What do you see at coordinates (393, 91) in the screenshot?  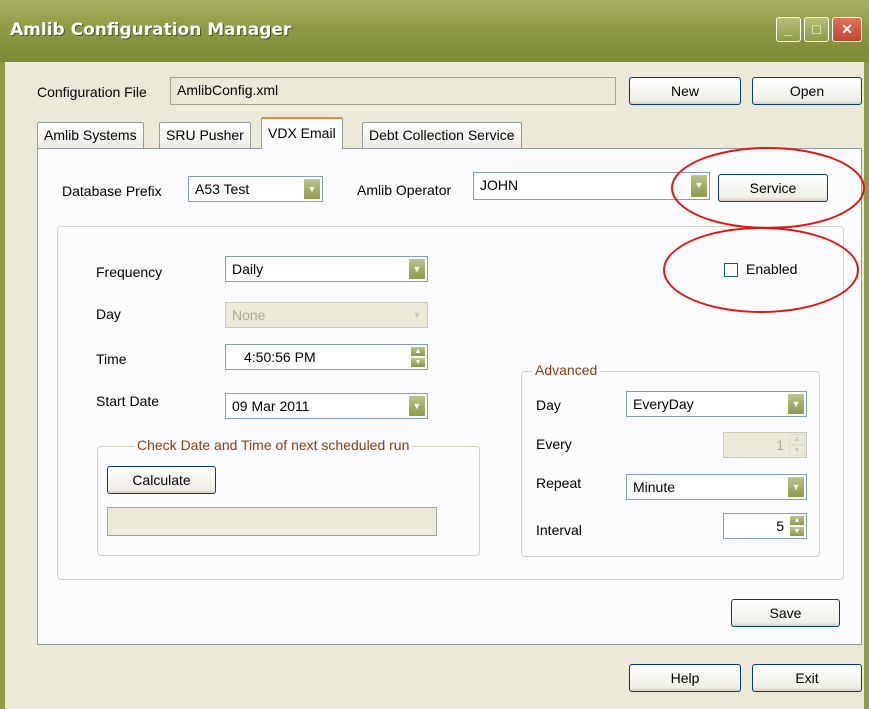 I see `config-file-field: AmlibConfig.xml` at bounding box center [393, 91].